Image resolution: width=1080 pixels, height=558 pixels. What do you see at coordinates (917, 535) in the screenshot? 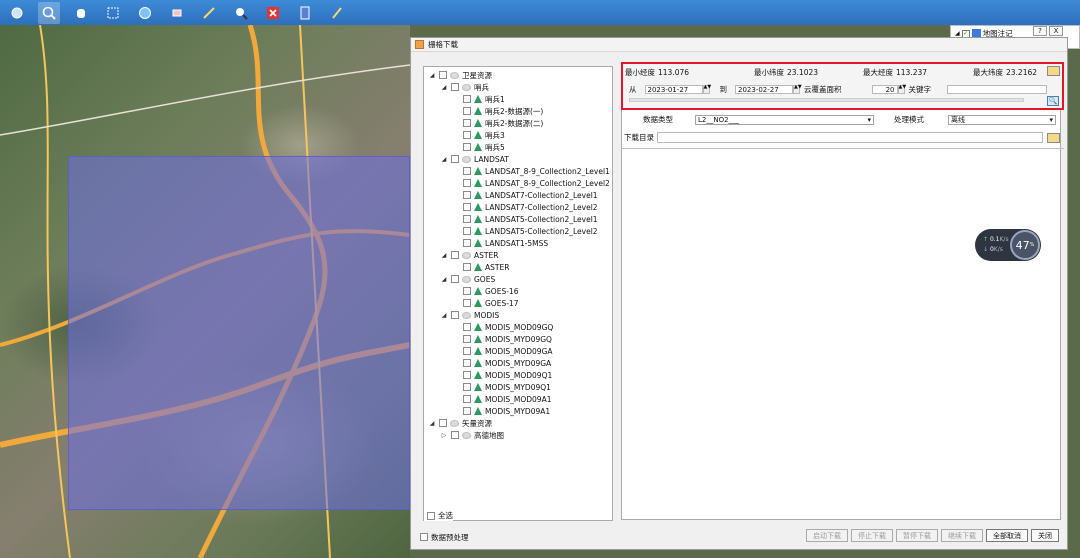
I see `footer-button: 暂停下载` at bounding box center [917, 535].